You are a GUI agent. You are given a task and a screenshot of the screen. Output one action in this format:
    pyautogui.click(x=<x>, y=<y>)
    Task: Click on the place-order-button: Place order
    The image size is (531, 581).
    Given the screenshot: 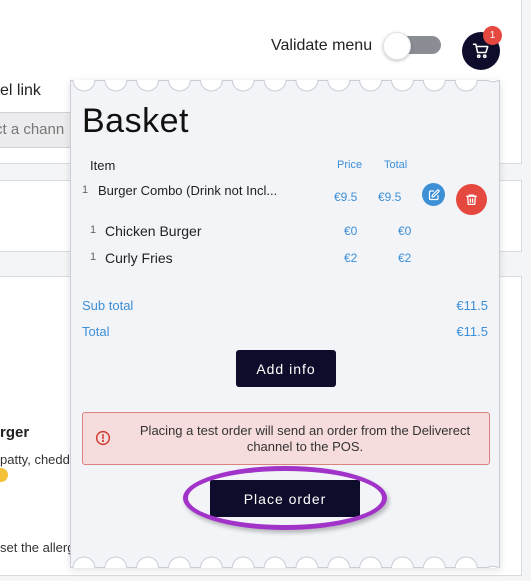 What is the action you would take?
    pyautogui.click(x=285, y=498)
    